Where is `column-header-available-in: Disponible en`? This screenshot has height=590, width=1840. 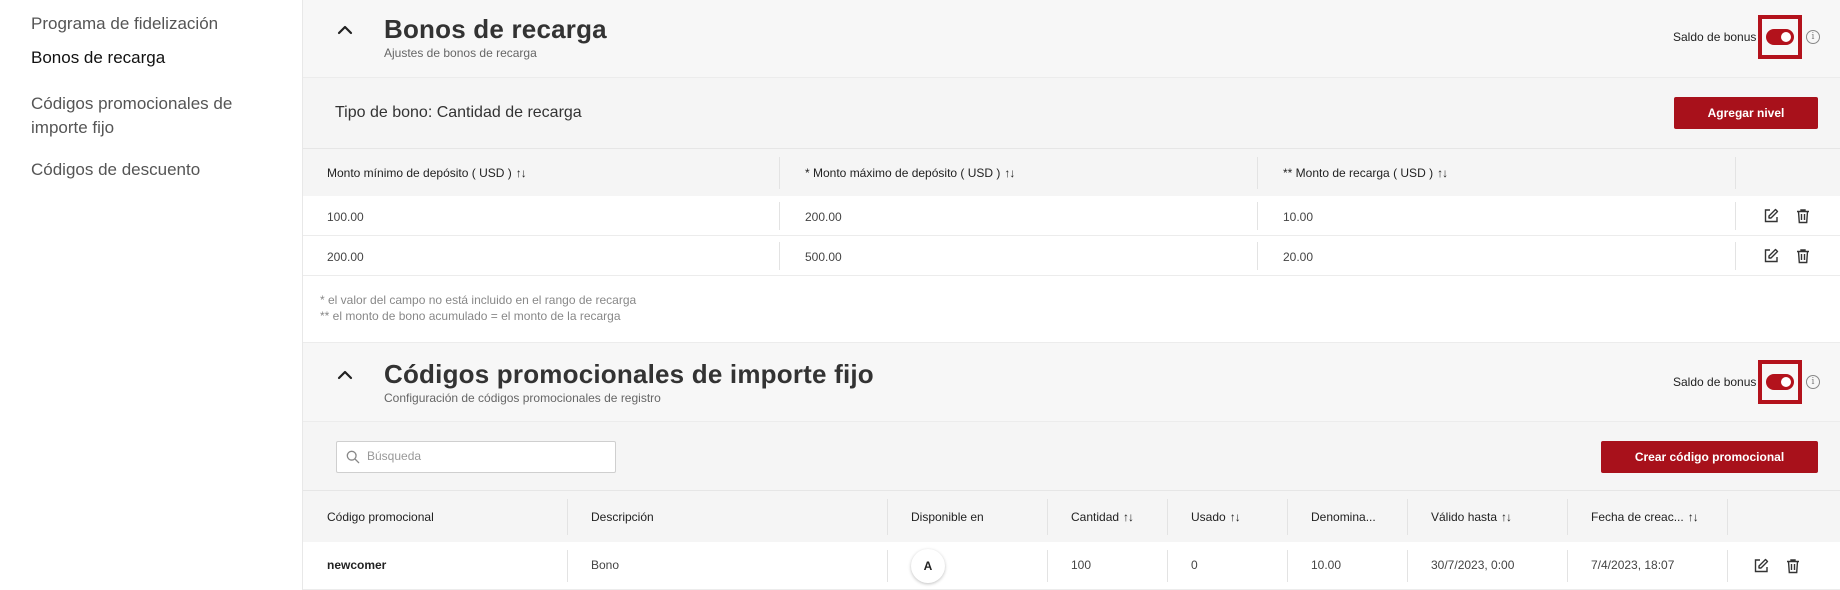
column-header-available-in: Disponible en is located at coordinates (947, 517).